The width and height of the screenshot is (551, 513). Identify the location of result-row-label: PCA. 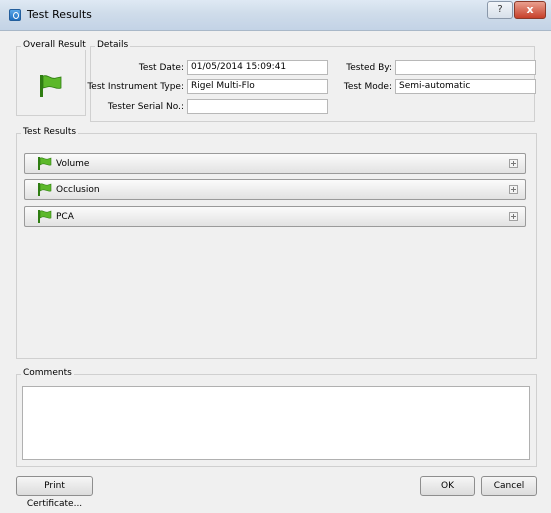
(65, 217).